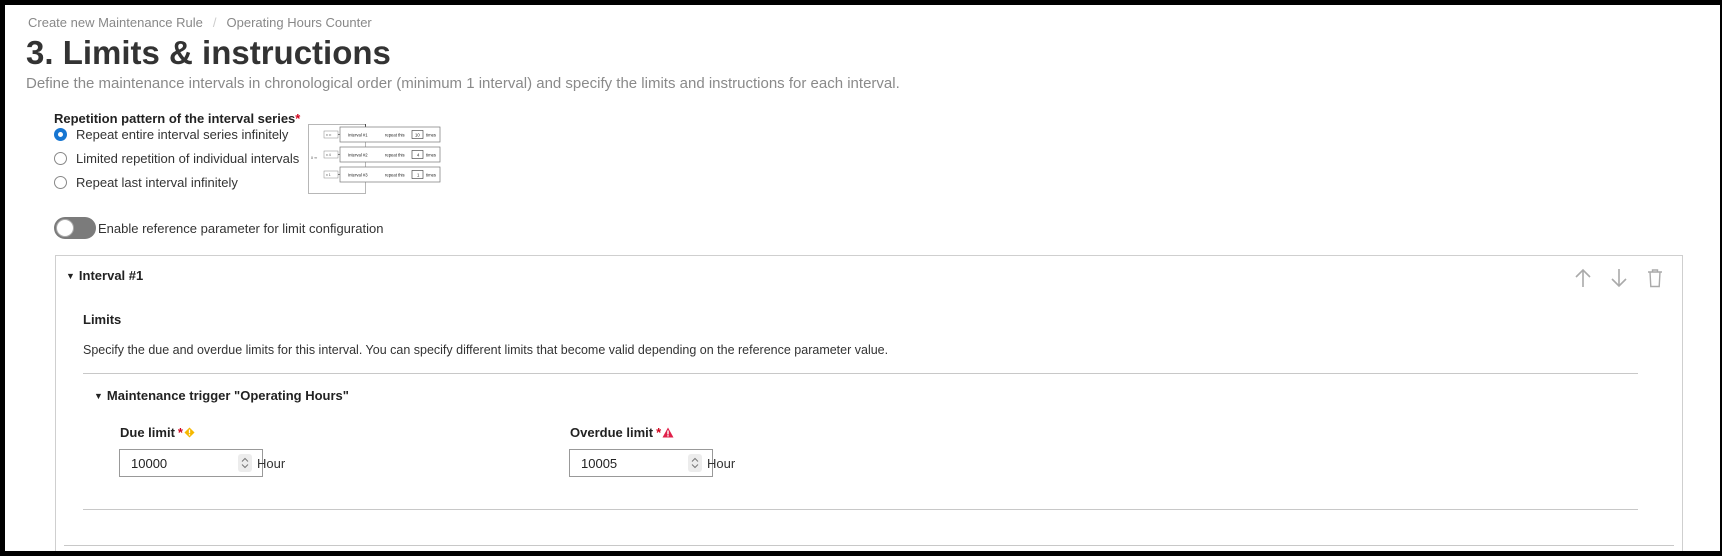  Describe the element at coordinates (612, 432) in the screenshot. I see `overdue-limit-label-text: Overdue limit` at that location.